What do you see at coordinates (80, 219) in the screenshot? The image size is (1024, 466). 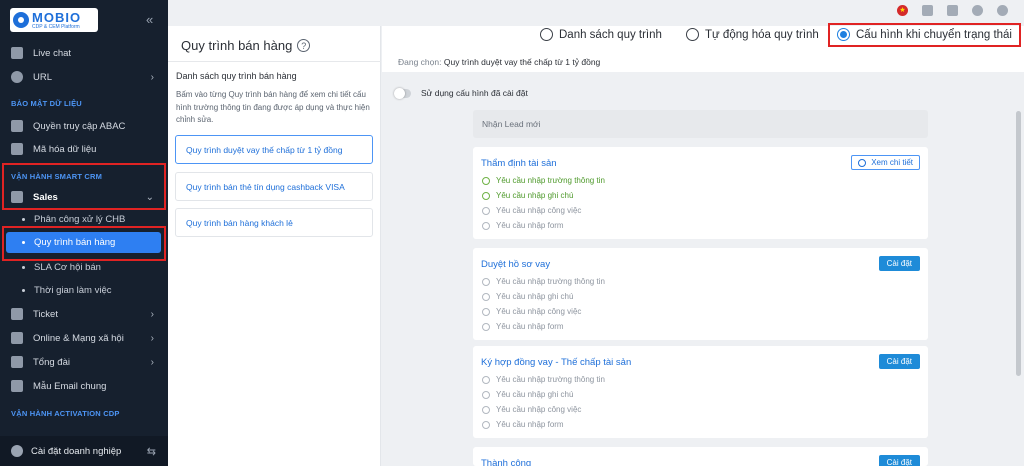 I see `sidebar-item-label: Phân công xử lý CHB` at bounding box center [80, 219].